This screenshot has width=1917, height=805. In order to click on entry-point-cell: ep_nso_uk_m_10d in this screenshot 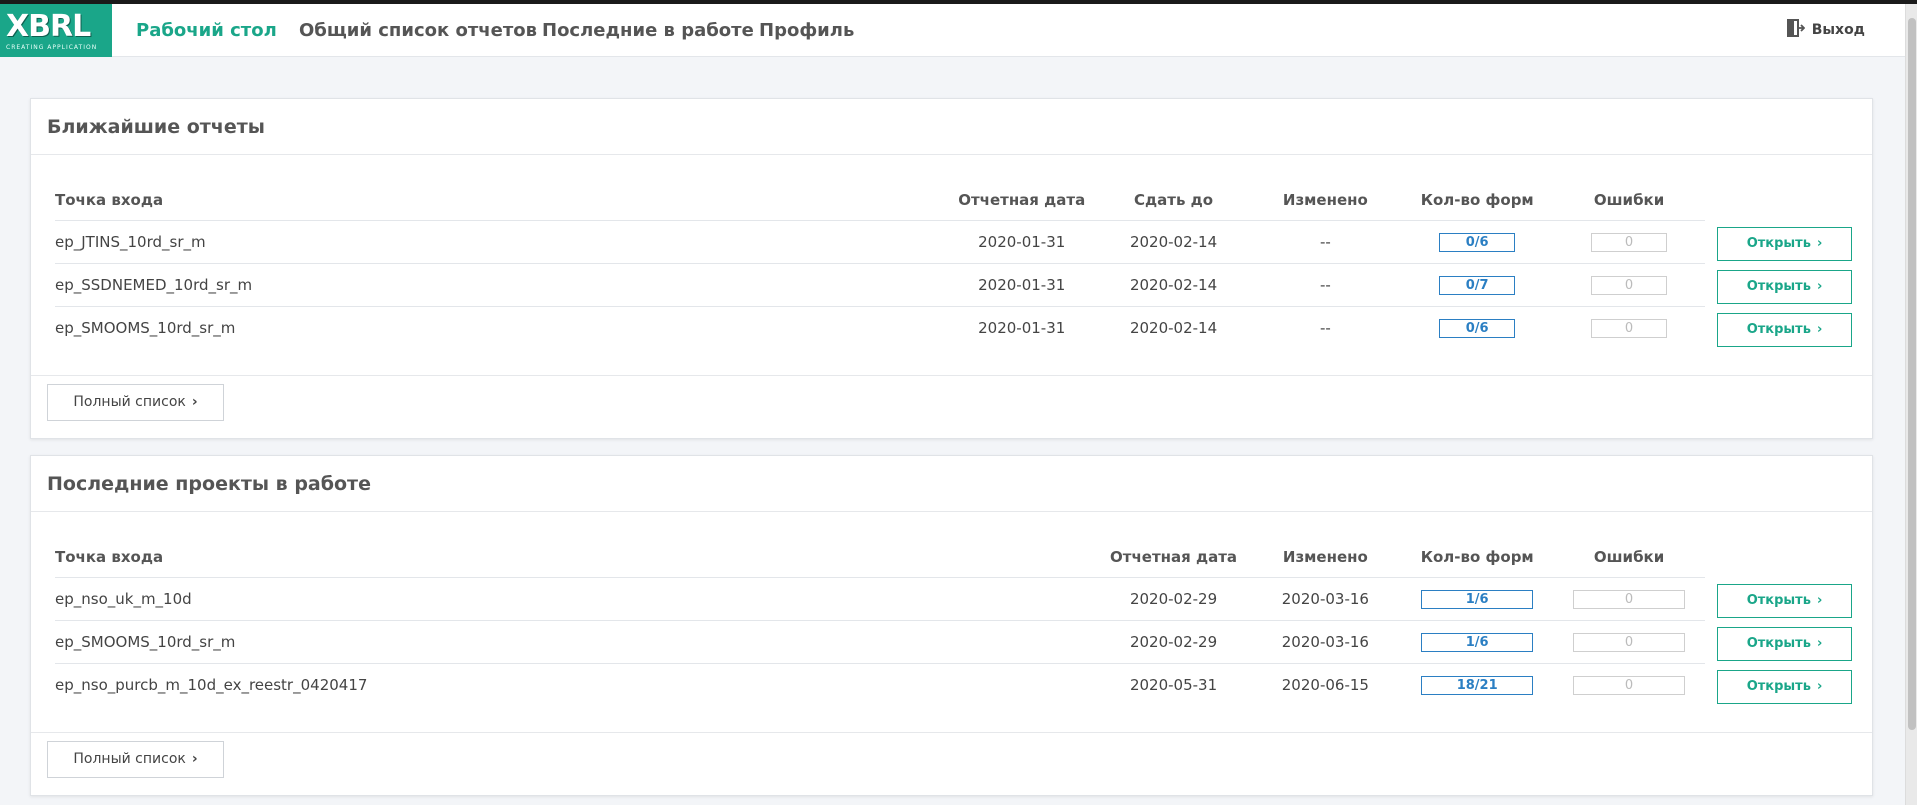, I will do `click(576, 599)`.